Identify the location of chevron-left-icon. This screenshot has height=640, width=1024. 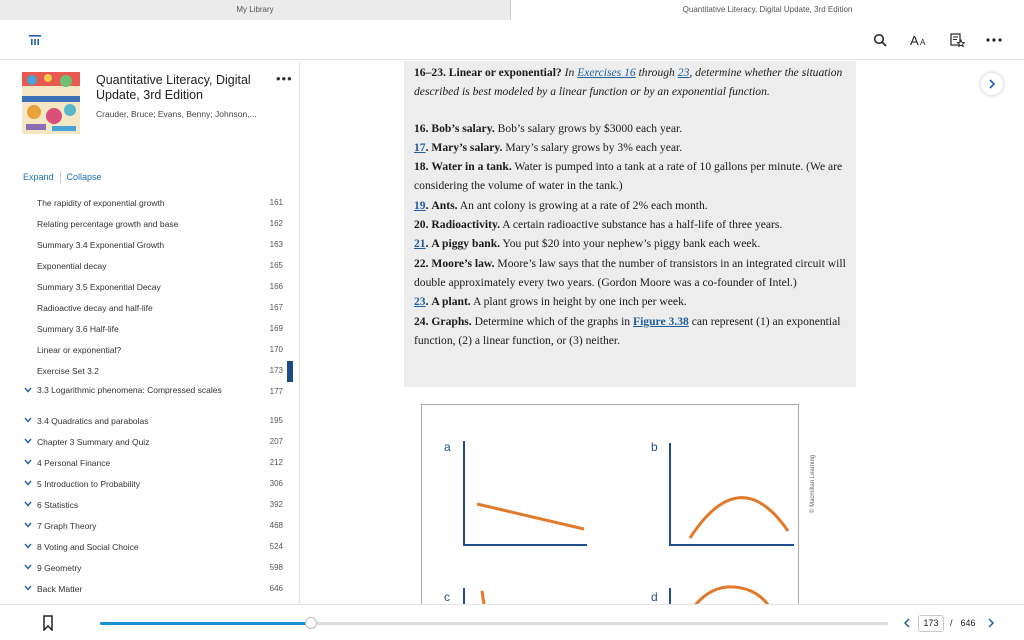
(906, 623).